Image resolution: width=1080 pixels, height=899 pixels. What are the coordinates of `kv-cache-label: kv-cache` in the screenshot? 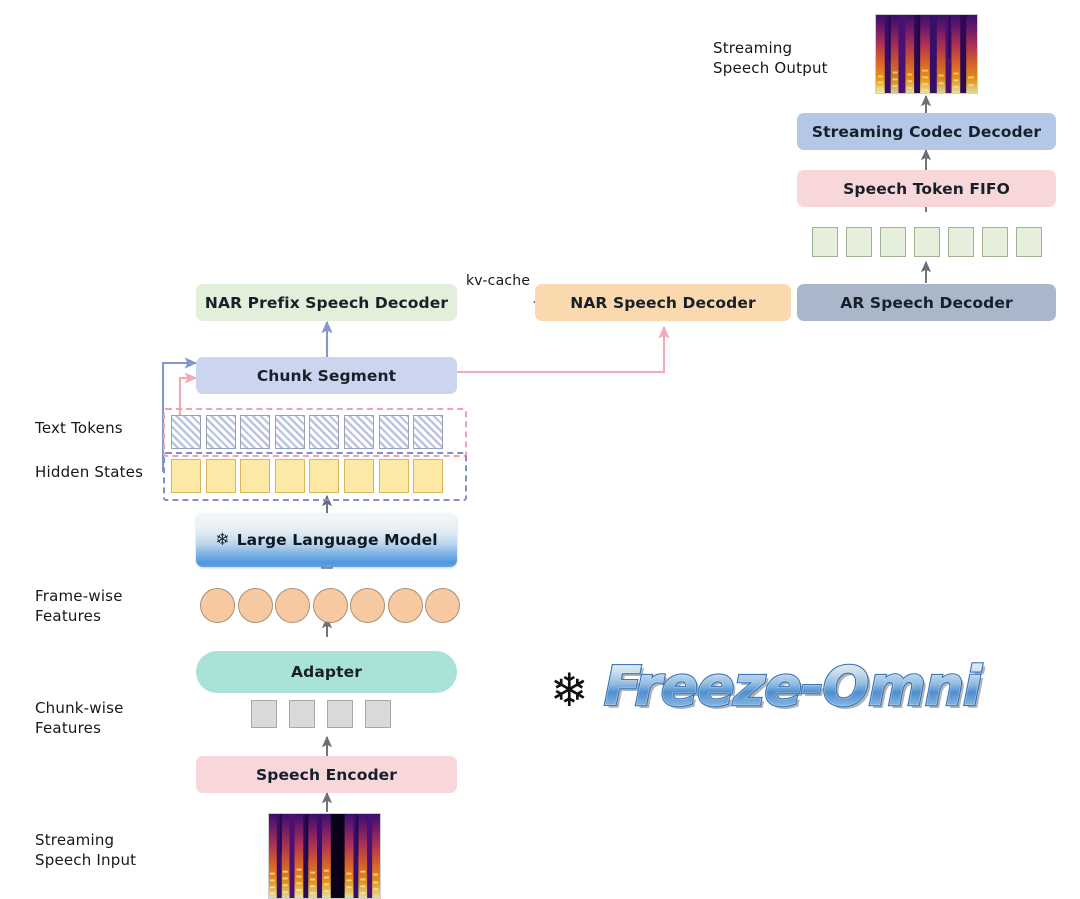 It's located at (498, 281).